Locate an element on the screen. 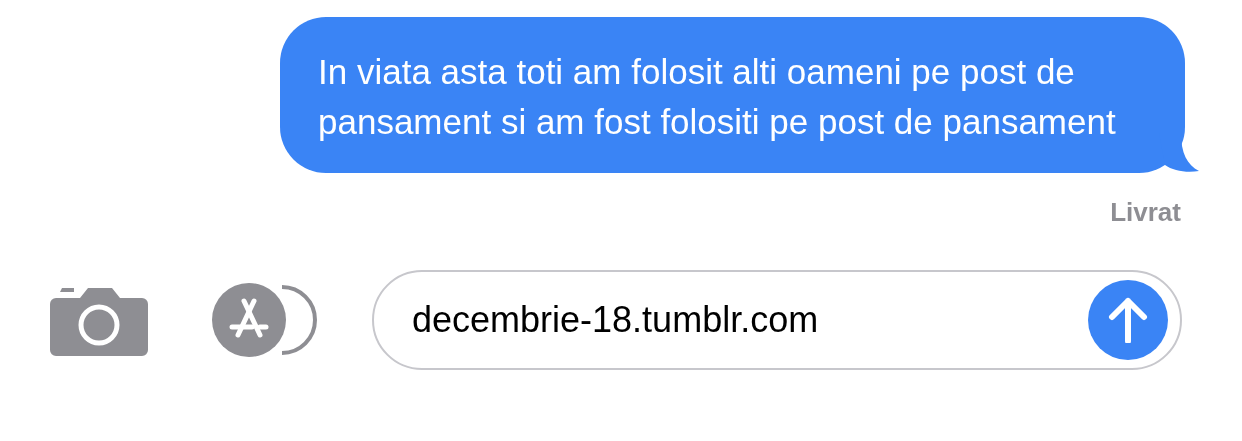 This screenshot has height=441, width=1242. delivery-status: Livrat is located at coordinates (1145, 212).